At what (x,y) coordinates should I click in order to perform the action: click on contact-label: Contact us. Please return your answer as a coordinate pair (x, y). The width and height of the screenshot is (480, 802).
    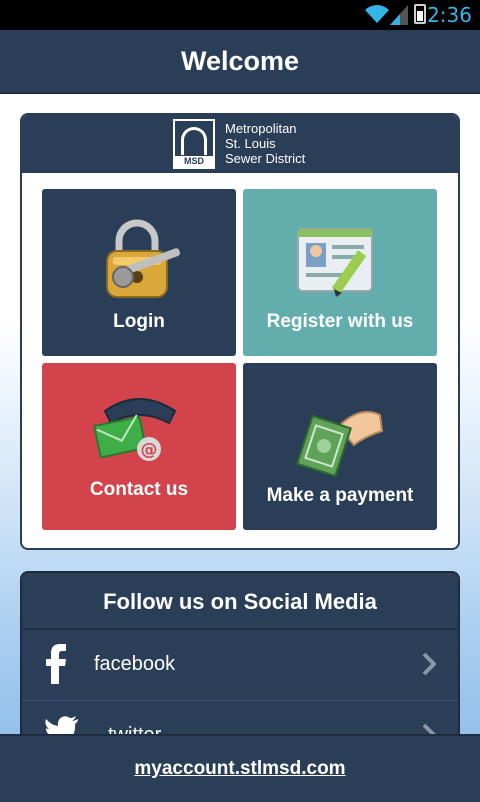
    Looking at the image, I should click on (139, 489).